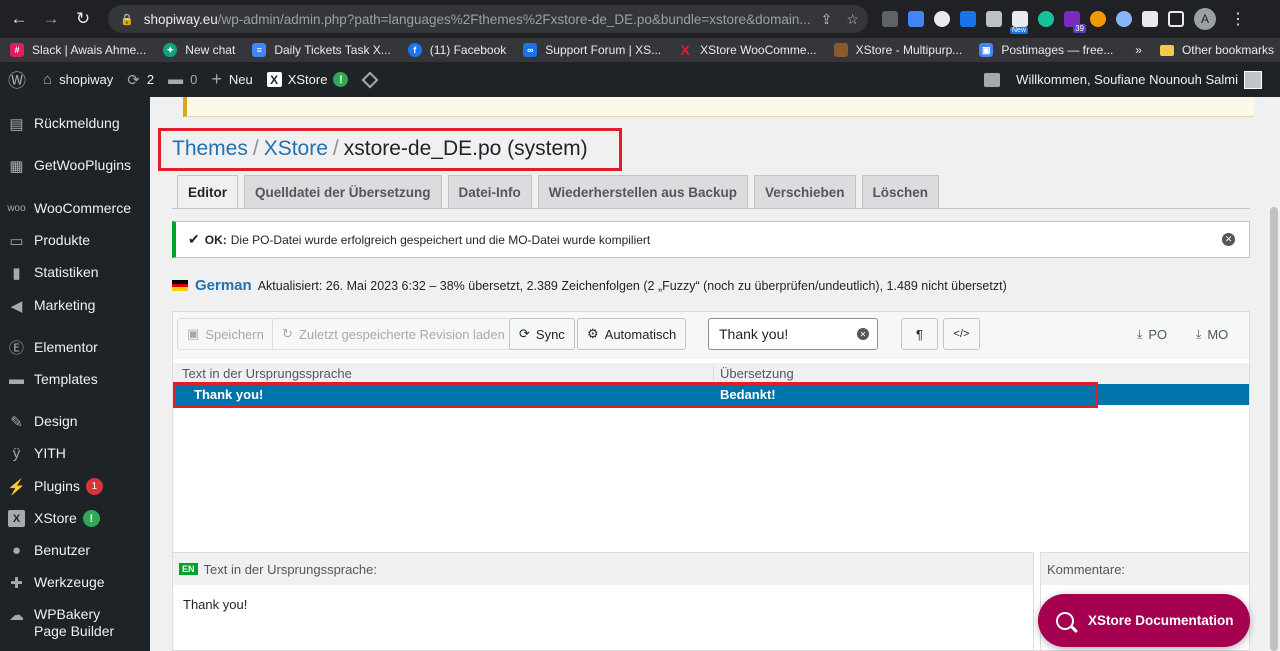 The height and width of the screenshot is (651, 1280). Describe the element at coordinates (75, 306) in the screenshot. I see `sidebar-item-marketing: ◀ Marketing` at that location.